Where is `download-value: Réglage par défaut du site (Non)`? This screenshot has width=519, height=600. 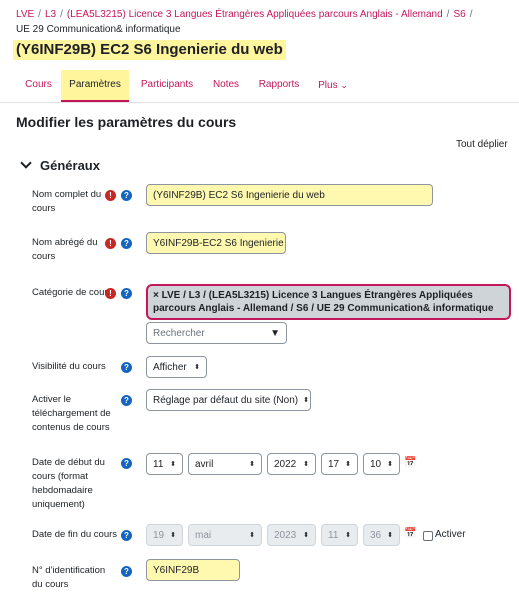
download-value: Réglage par défaut du site (Non) is located at coordinates (226, 400).